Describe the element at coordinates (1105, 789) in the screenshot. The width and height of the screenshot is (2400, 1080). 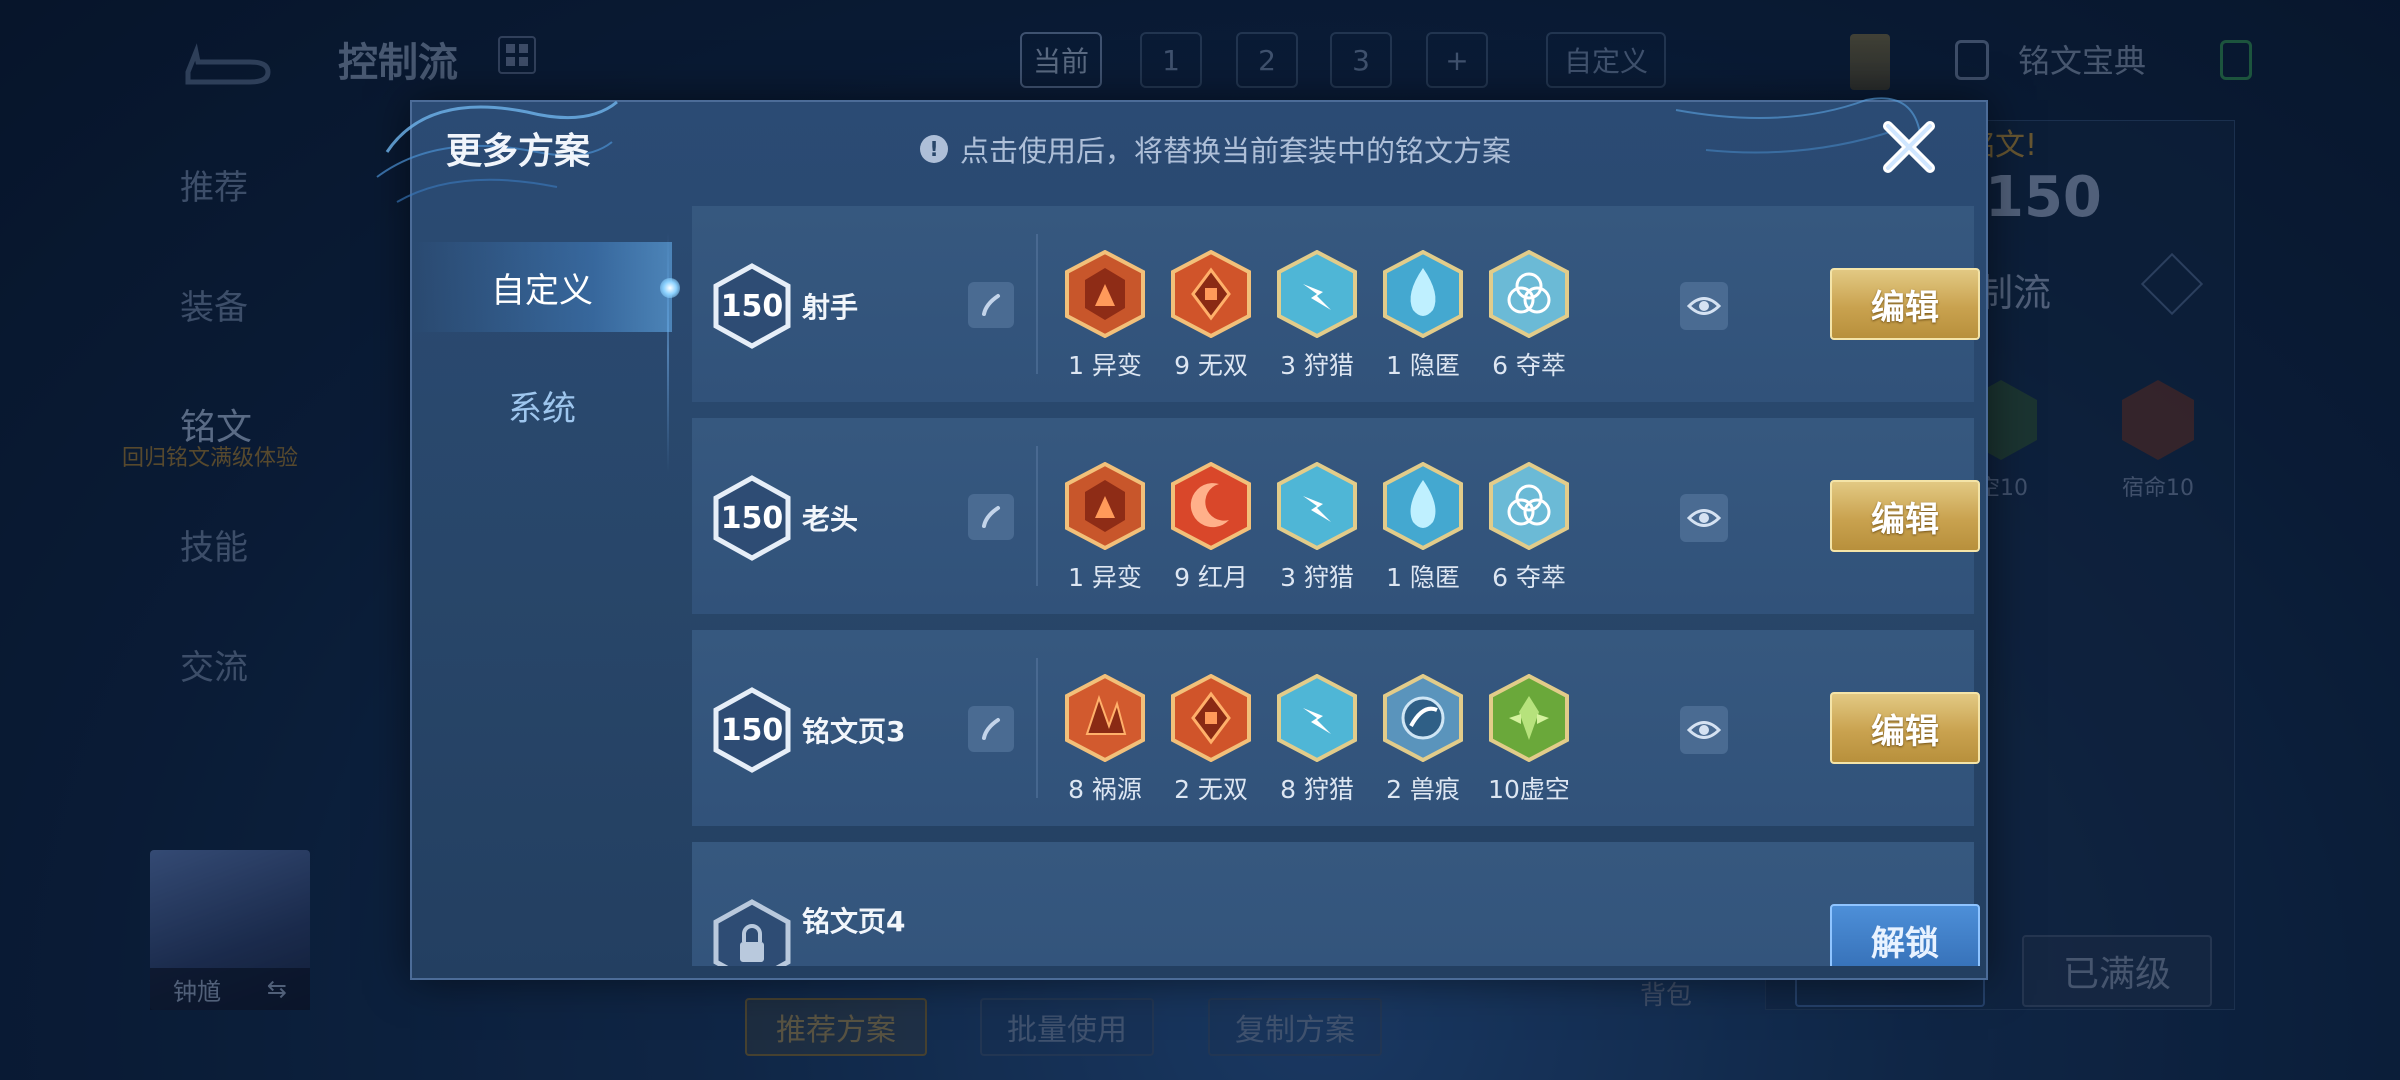
I see `rune-label: 8 祸源` at that location.